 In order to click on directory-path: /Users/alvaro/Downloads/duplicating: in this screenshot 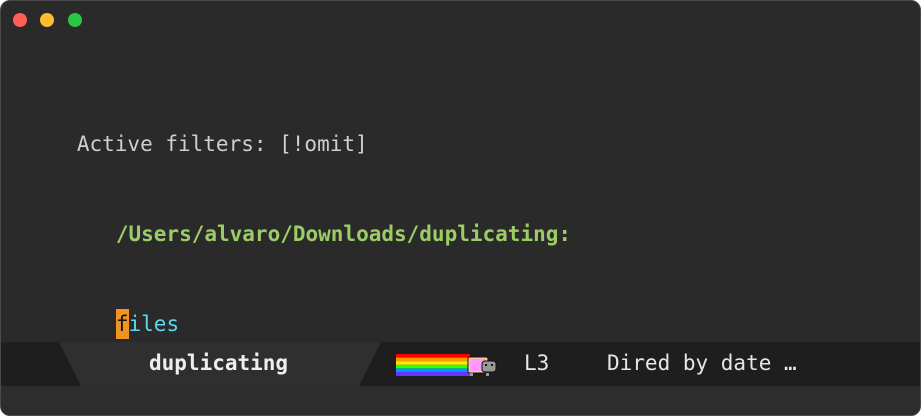, I will do `click(343, 234)`.